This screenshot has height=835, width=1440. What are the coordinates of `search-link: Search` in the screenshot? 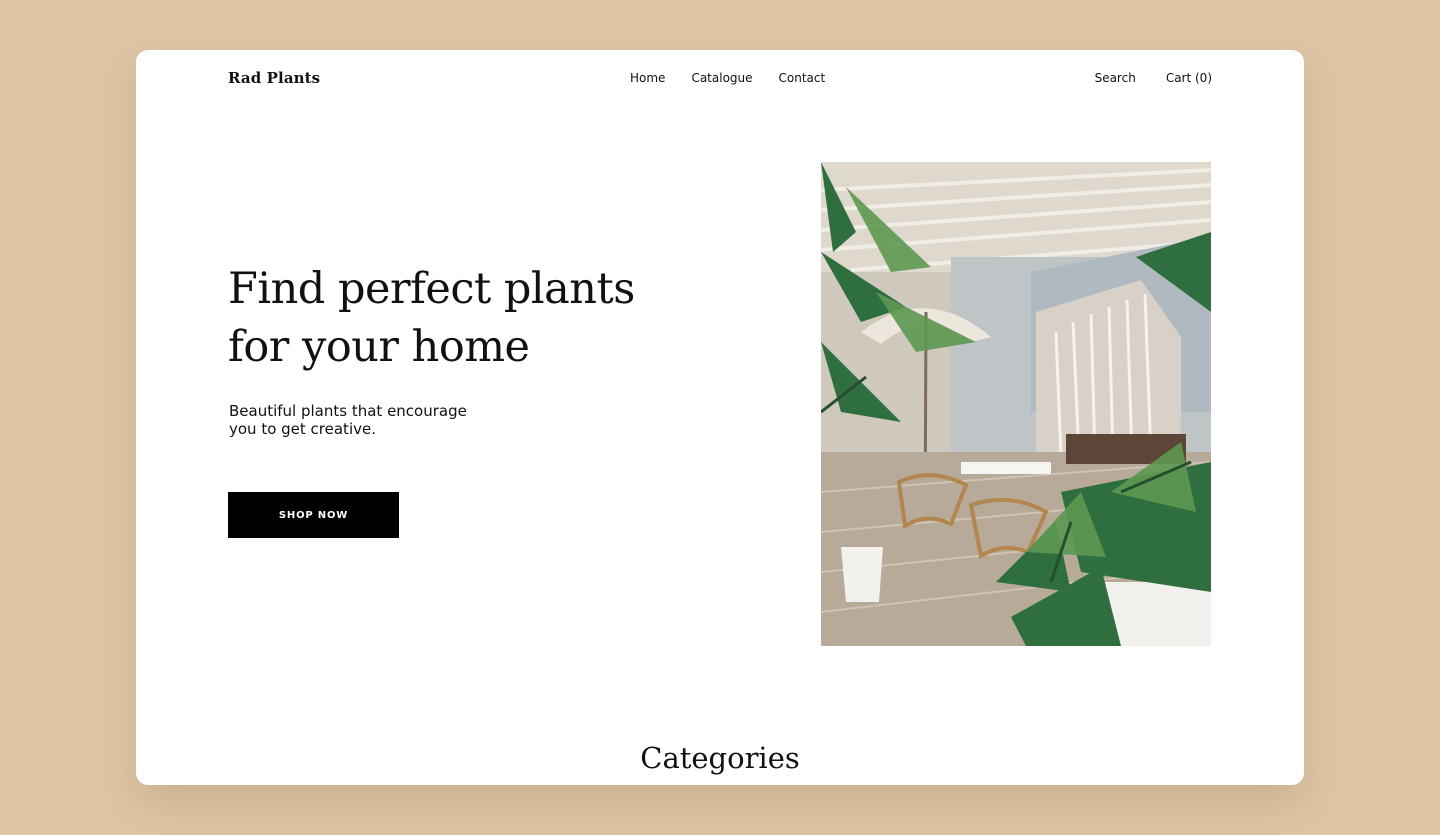 It's located at (1115, 78).